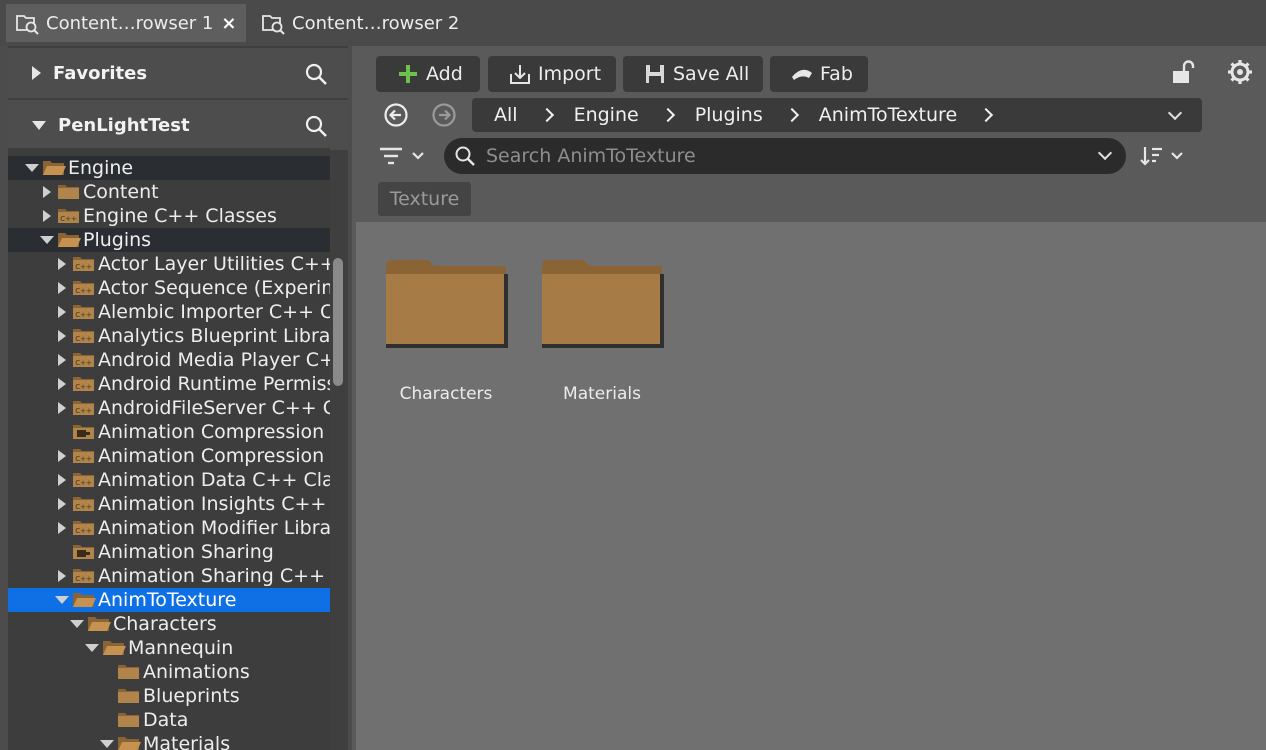 The image size is (1266, 750). Describe the element at coordinates (169, 576) in the screenshot. I see `tree-item: C++ Animation Sharing C++ Classes` at that location.